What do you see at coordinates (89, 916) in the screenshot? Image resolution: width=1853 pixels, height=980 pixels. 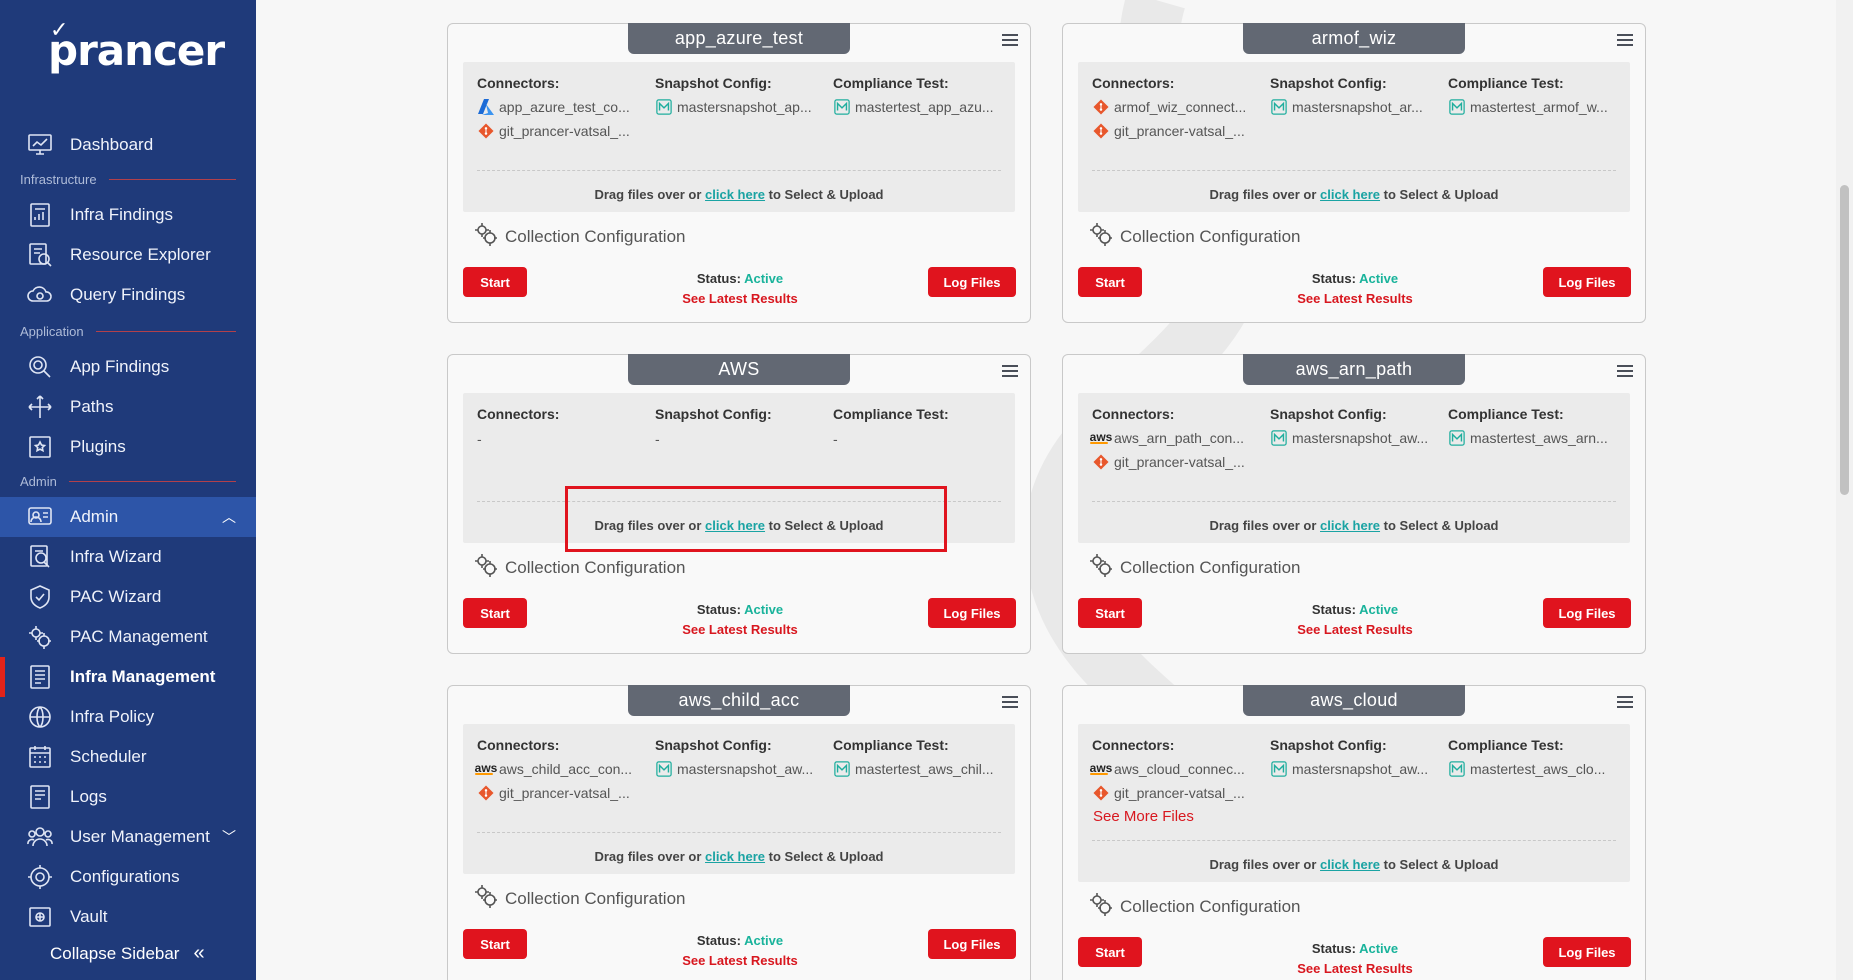 I see `sidebar-label: Vault` at bounding box center [89, 916].